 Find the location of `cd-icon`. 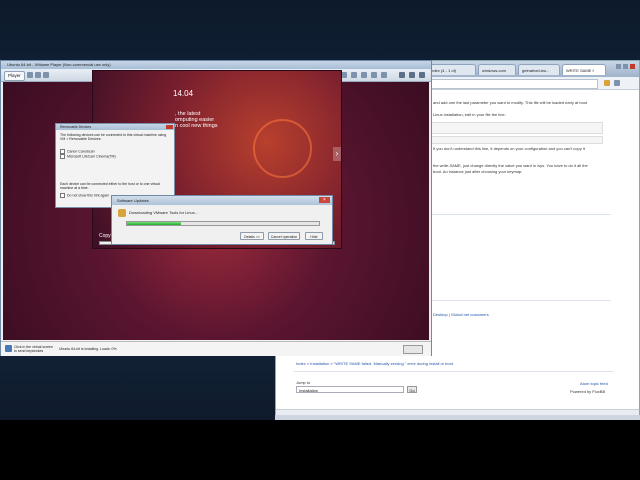

cd-icon is located at coordinates (354, 75).